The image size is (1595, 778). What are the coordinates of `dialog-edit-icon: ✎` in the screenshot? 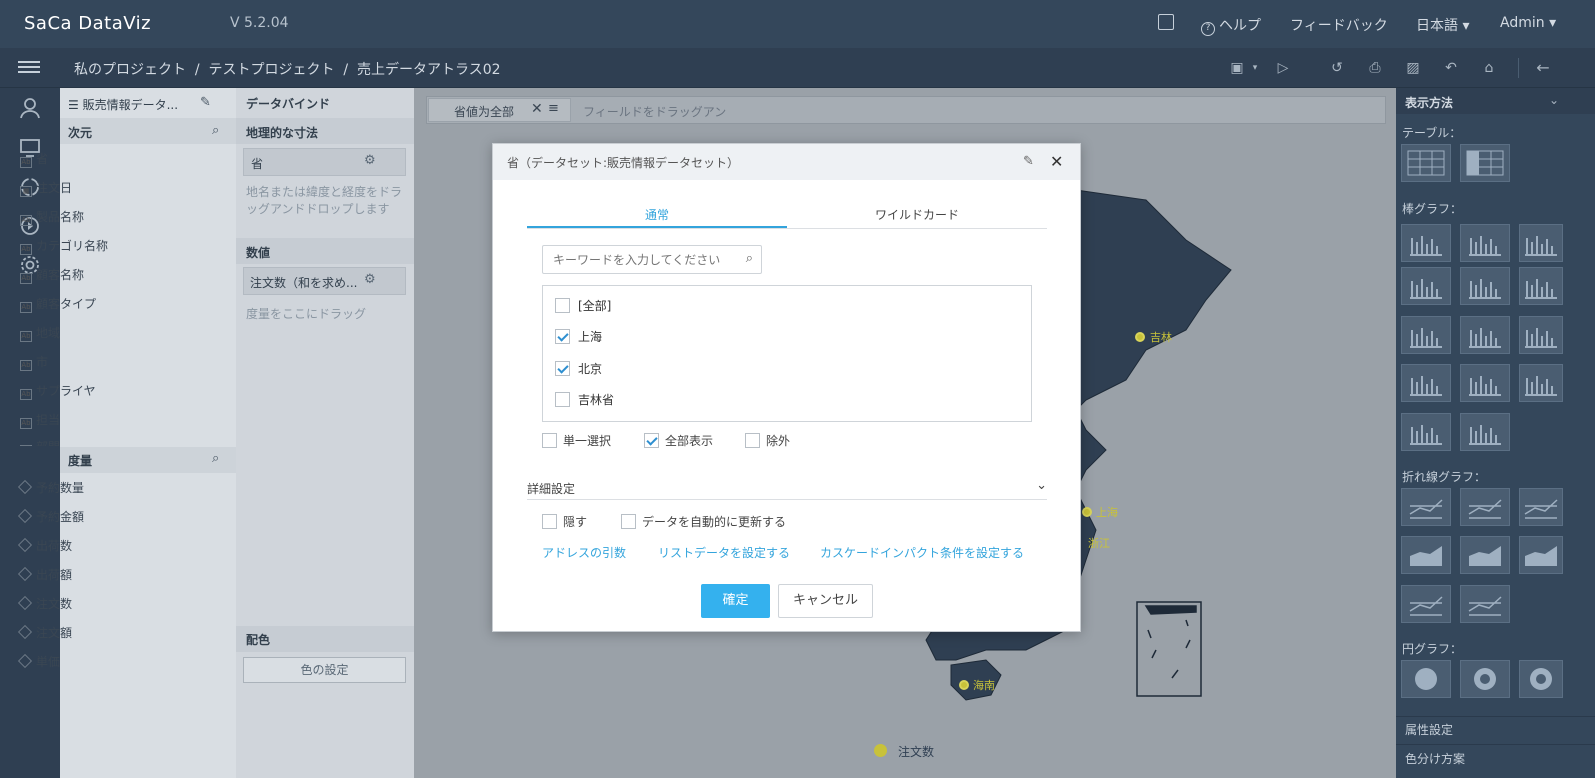 It's located at (1028, 161).